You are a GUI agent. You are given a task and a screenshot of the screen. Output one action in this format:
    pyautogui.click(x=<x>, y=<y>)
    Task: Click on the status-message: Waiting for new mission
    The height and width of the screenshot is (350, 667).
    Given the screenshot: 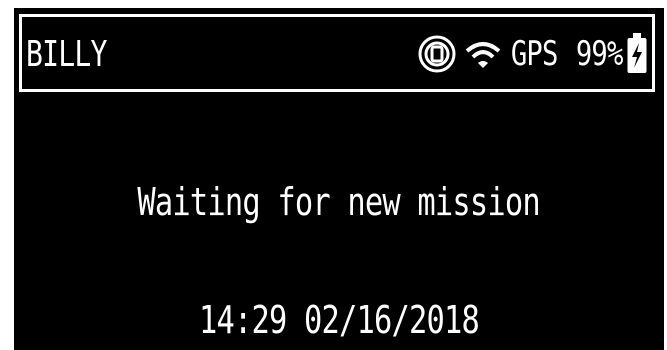 What is the action you would take?
    pyautogui.click(x=339, y=202)
    